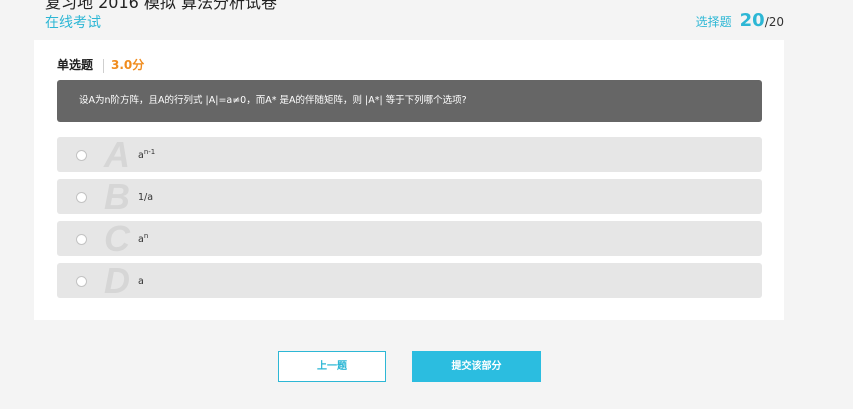  I want to click on option-c: C an, so click(409, 238).